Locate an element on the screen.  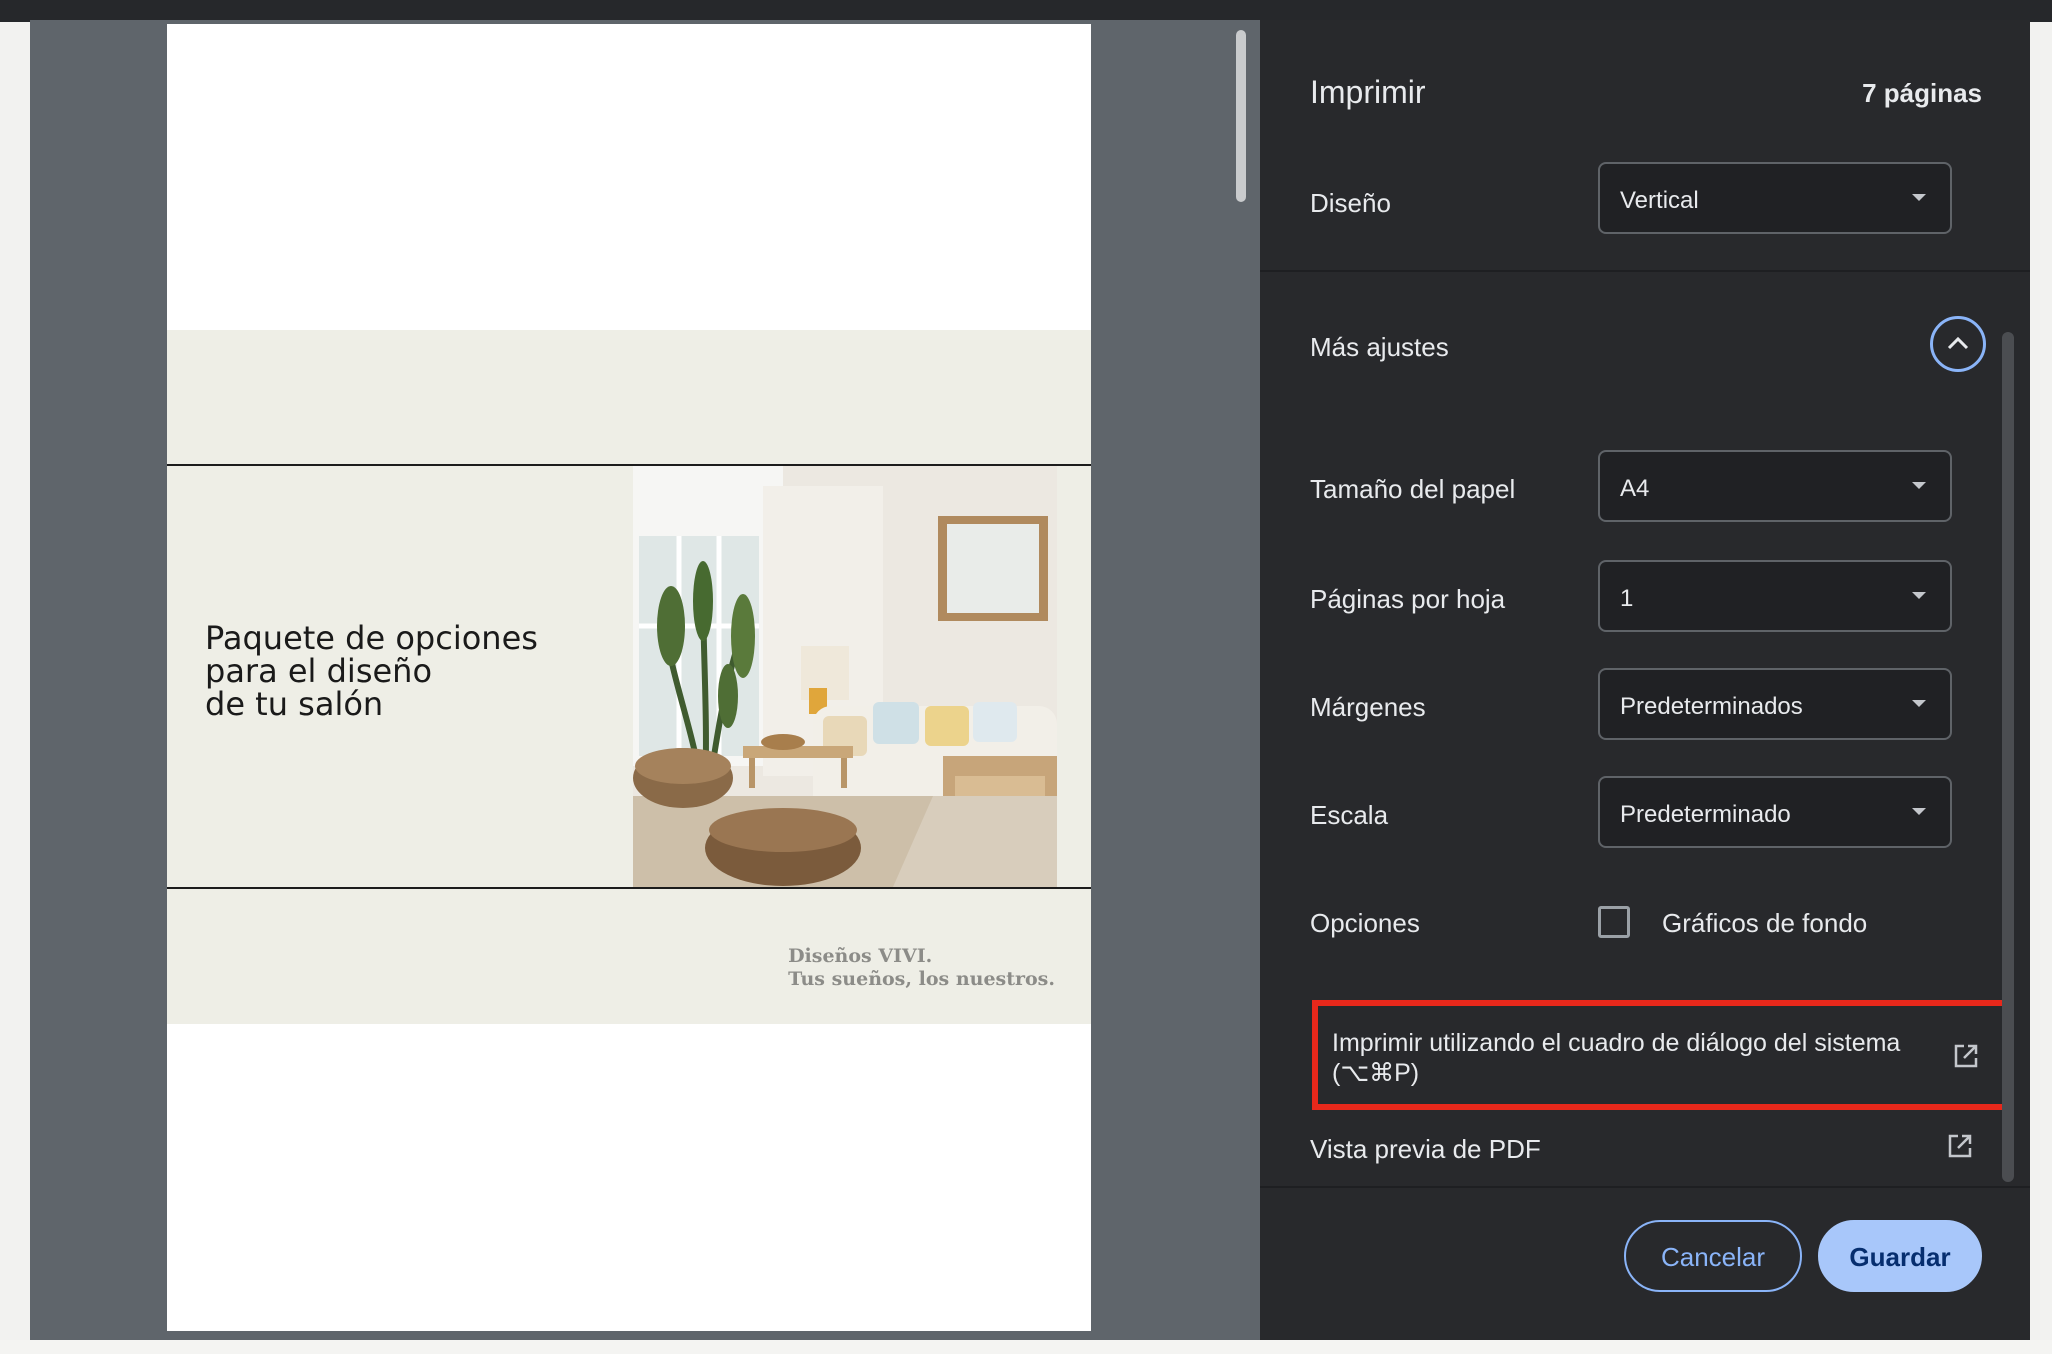
layout-select-value: Vertical is located at coordinates (1659, 200).